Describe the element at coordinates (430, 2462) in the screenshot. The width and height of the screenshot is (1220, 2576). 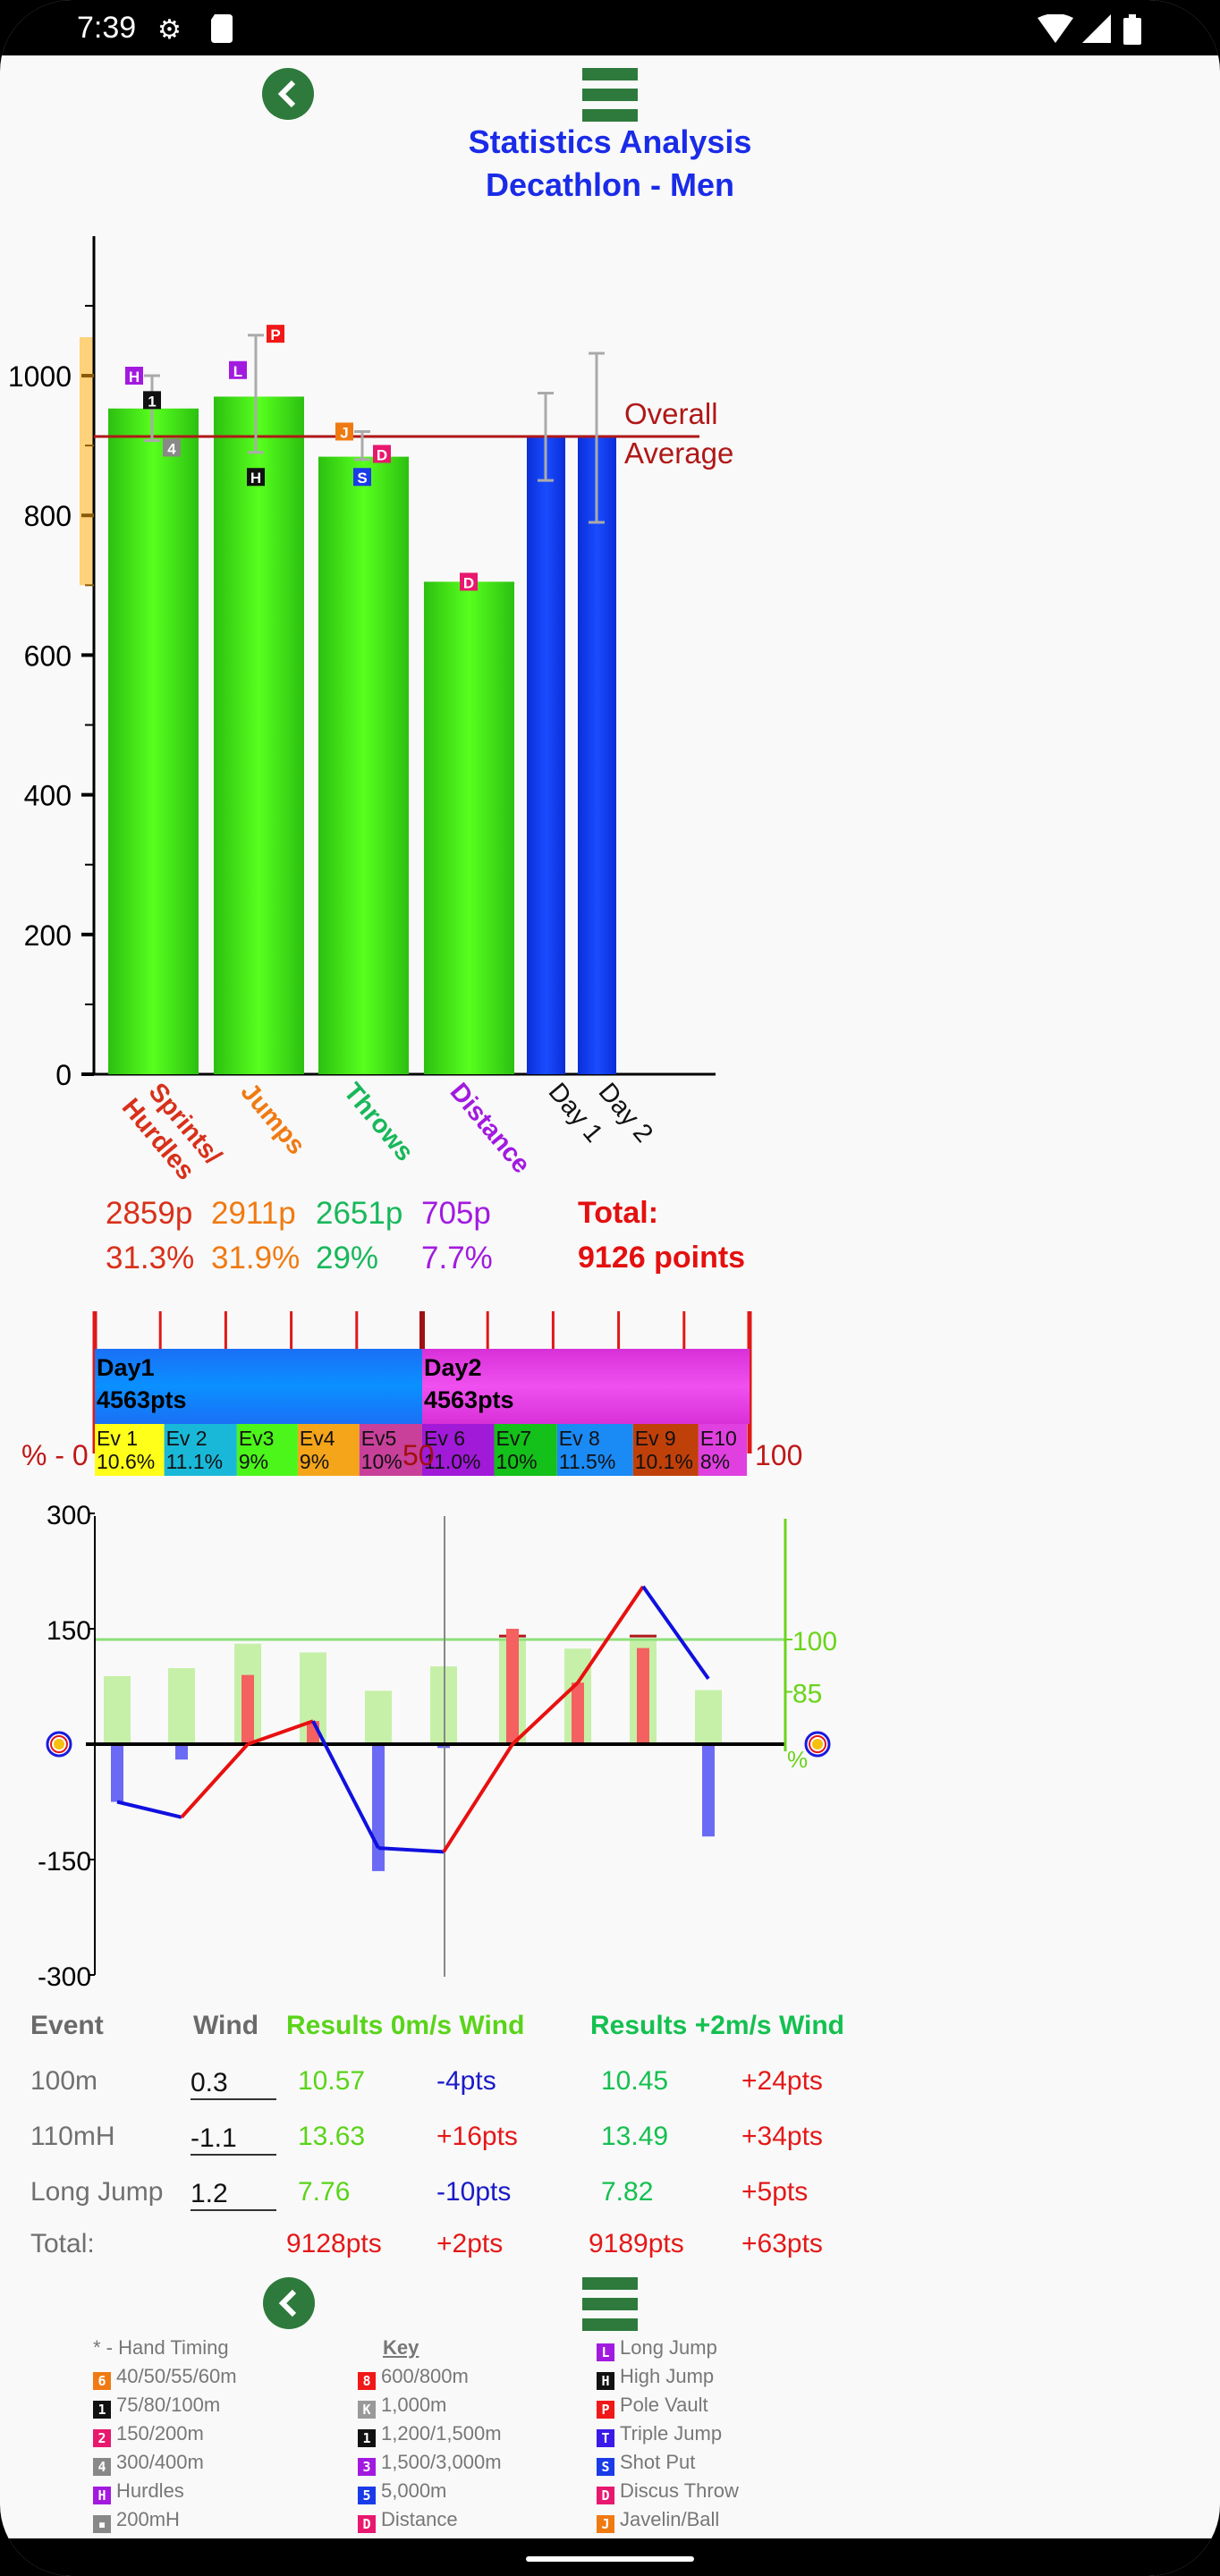
I see `key-item: 3 1,500/3,000m` at that location.